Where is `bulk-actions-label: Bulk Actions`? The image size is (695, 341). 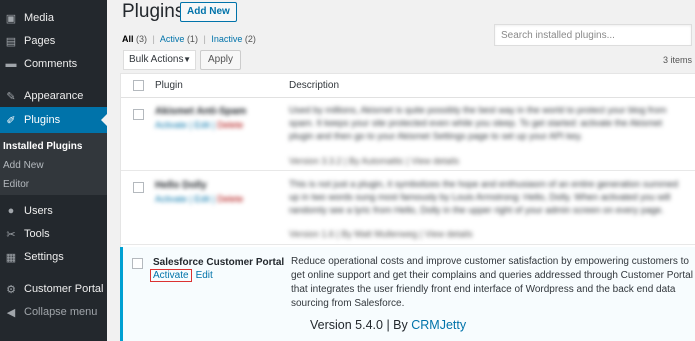 bulk-actions-label: Bulk Actions is located at coordinates (156, 59).